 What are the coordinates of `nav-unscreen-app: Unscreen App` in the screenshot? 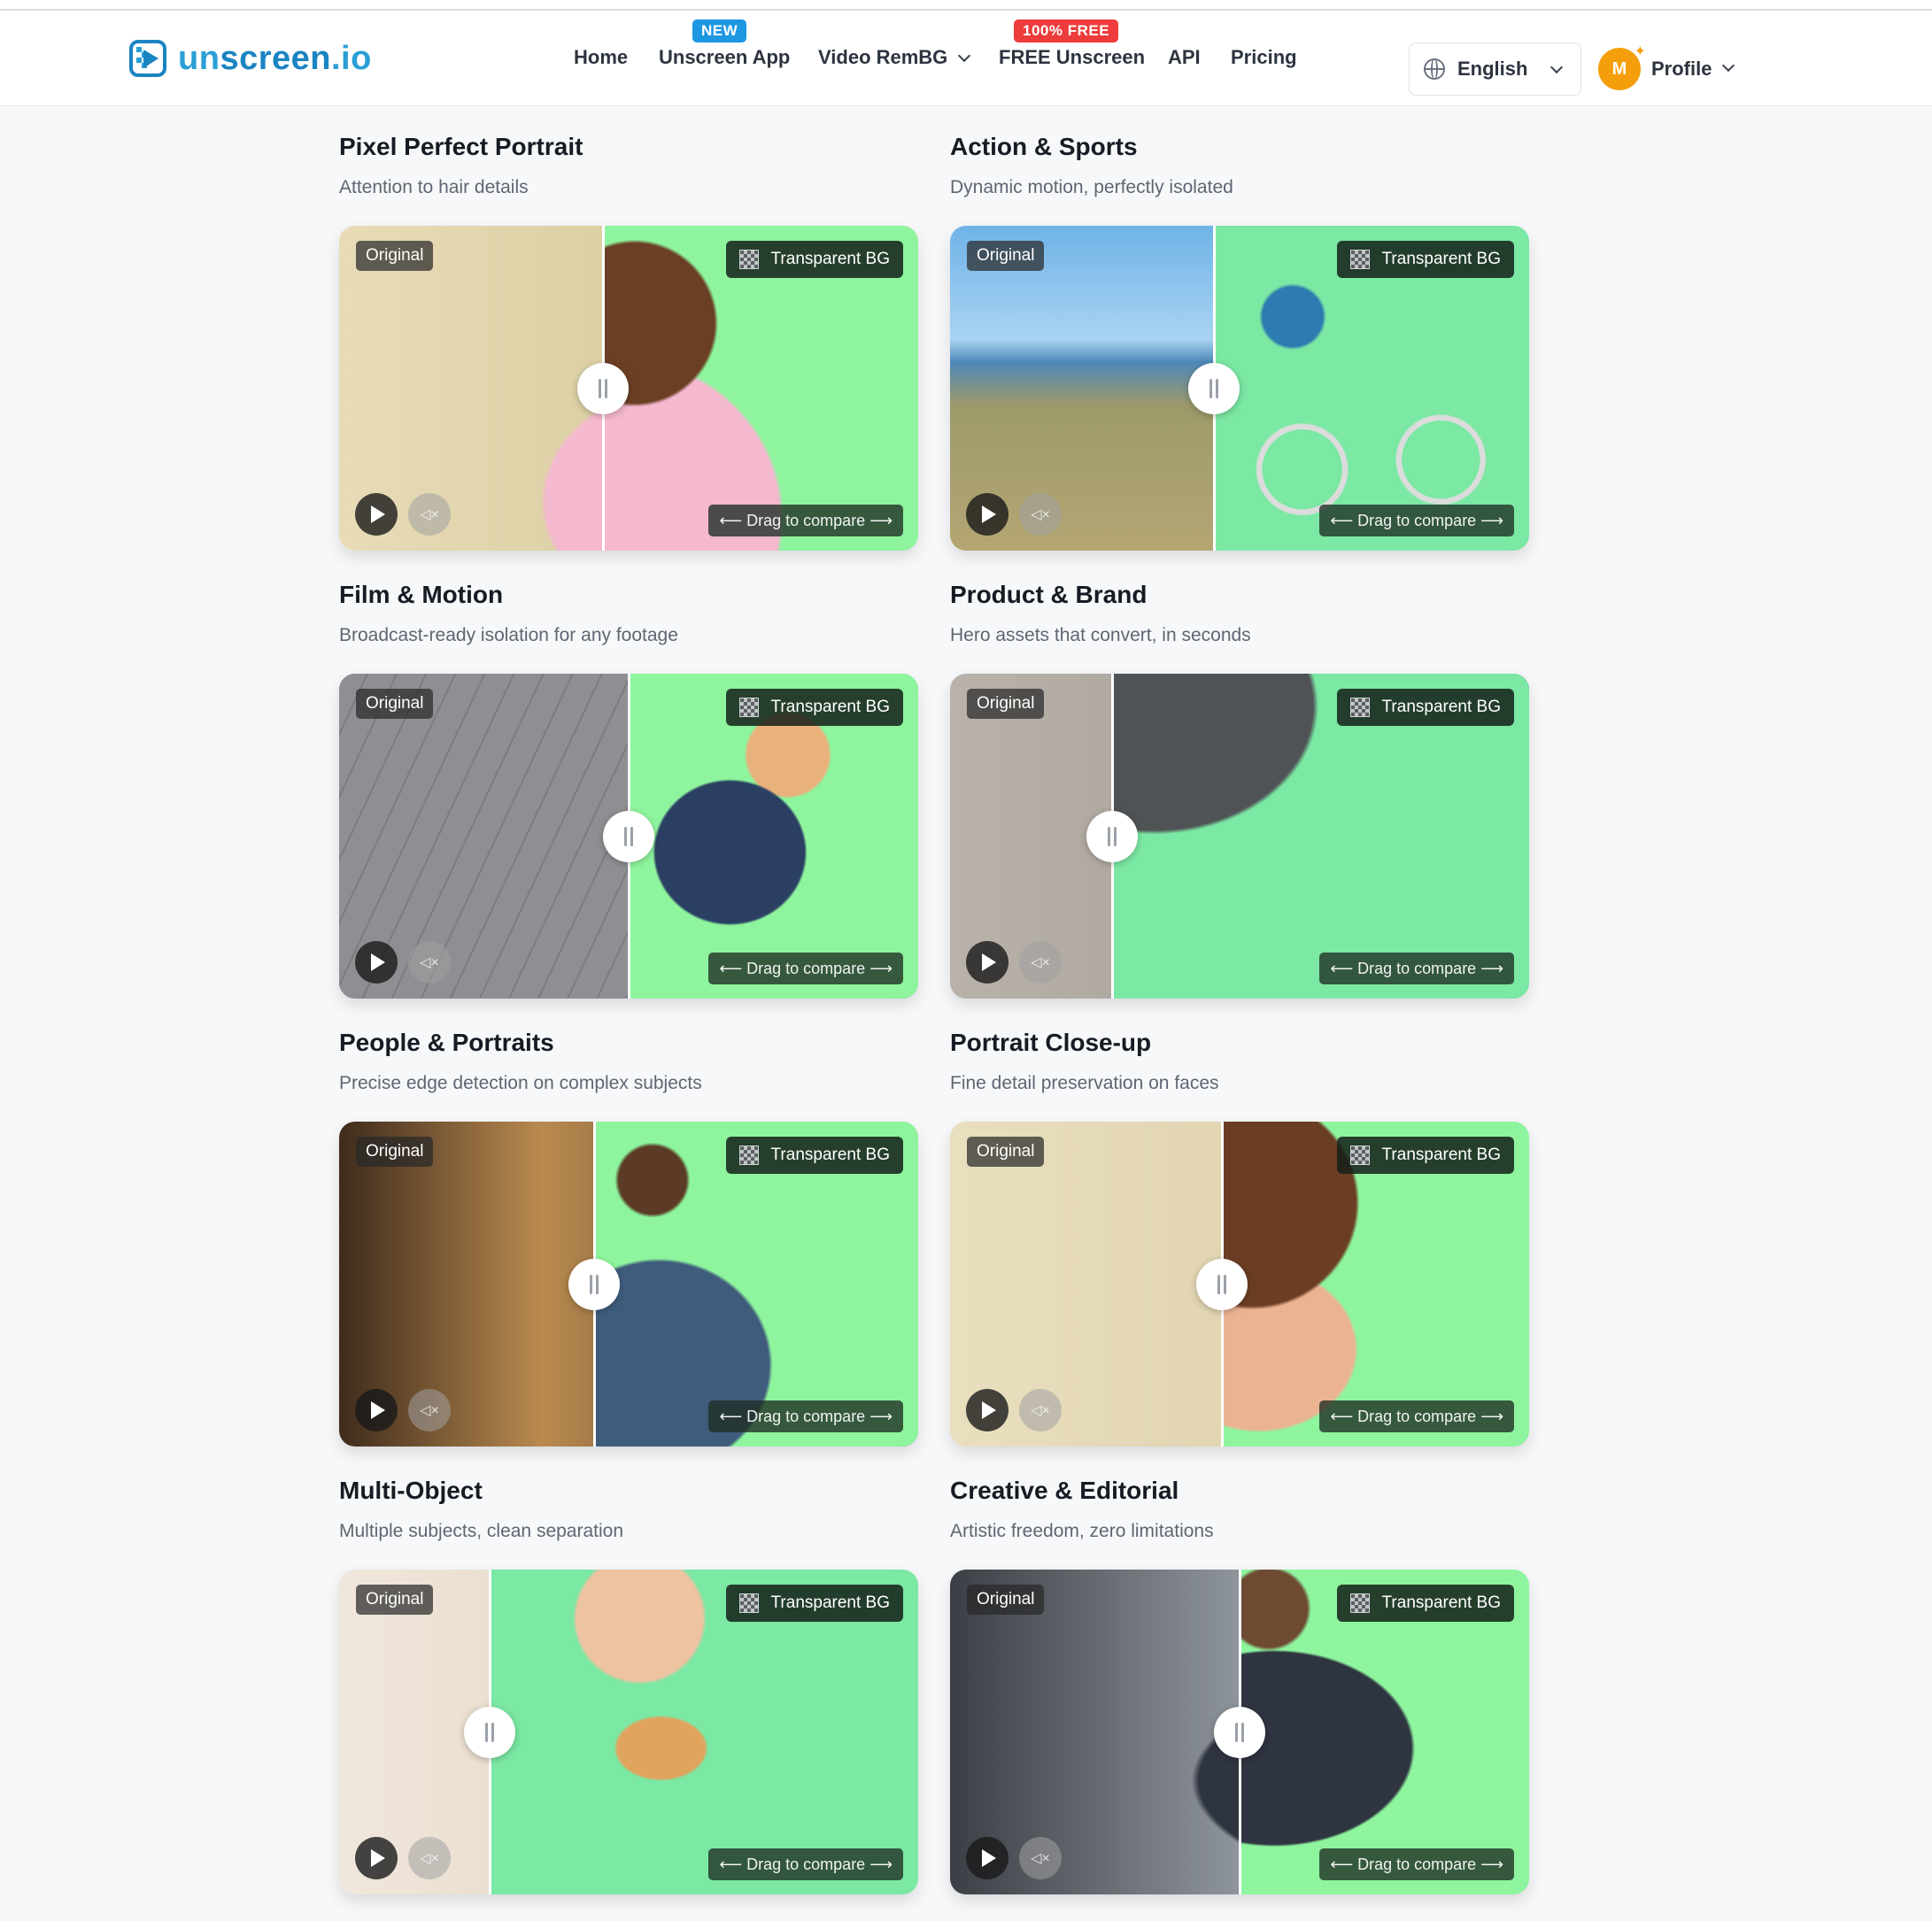 It's located at (724, 57).